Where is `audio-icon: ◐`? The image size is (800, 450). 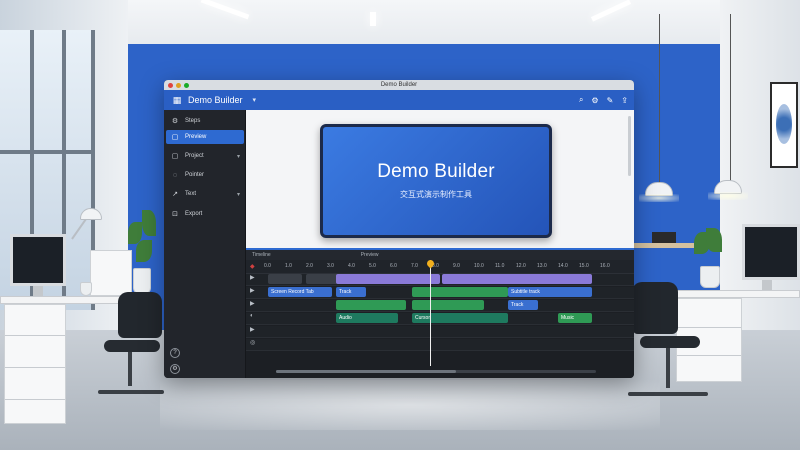
audio-icon: ◐ is located at coordinates (252, 316).